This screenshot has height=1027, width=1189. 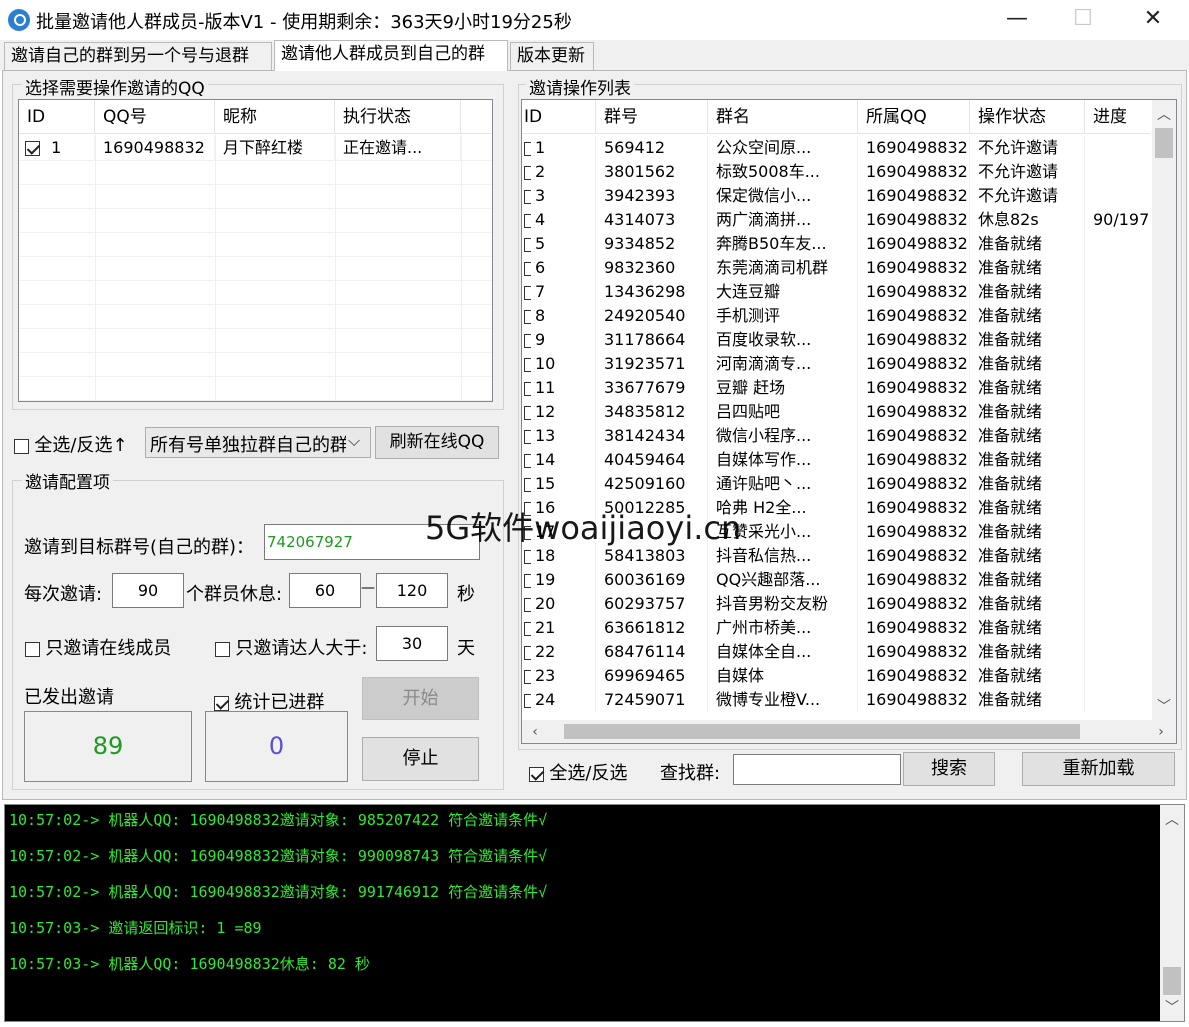 I want to click on column-header-operation-status: 操作状态, so click(x=1027, y=117).